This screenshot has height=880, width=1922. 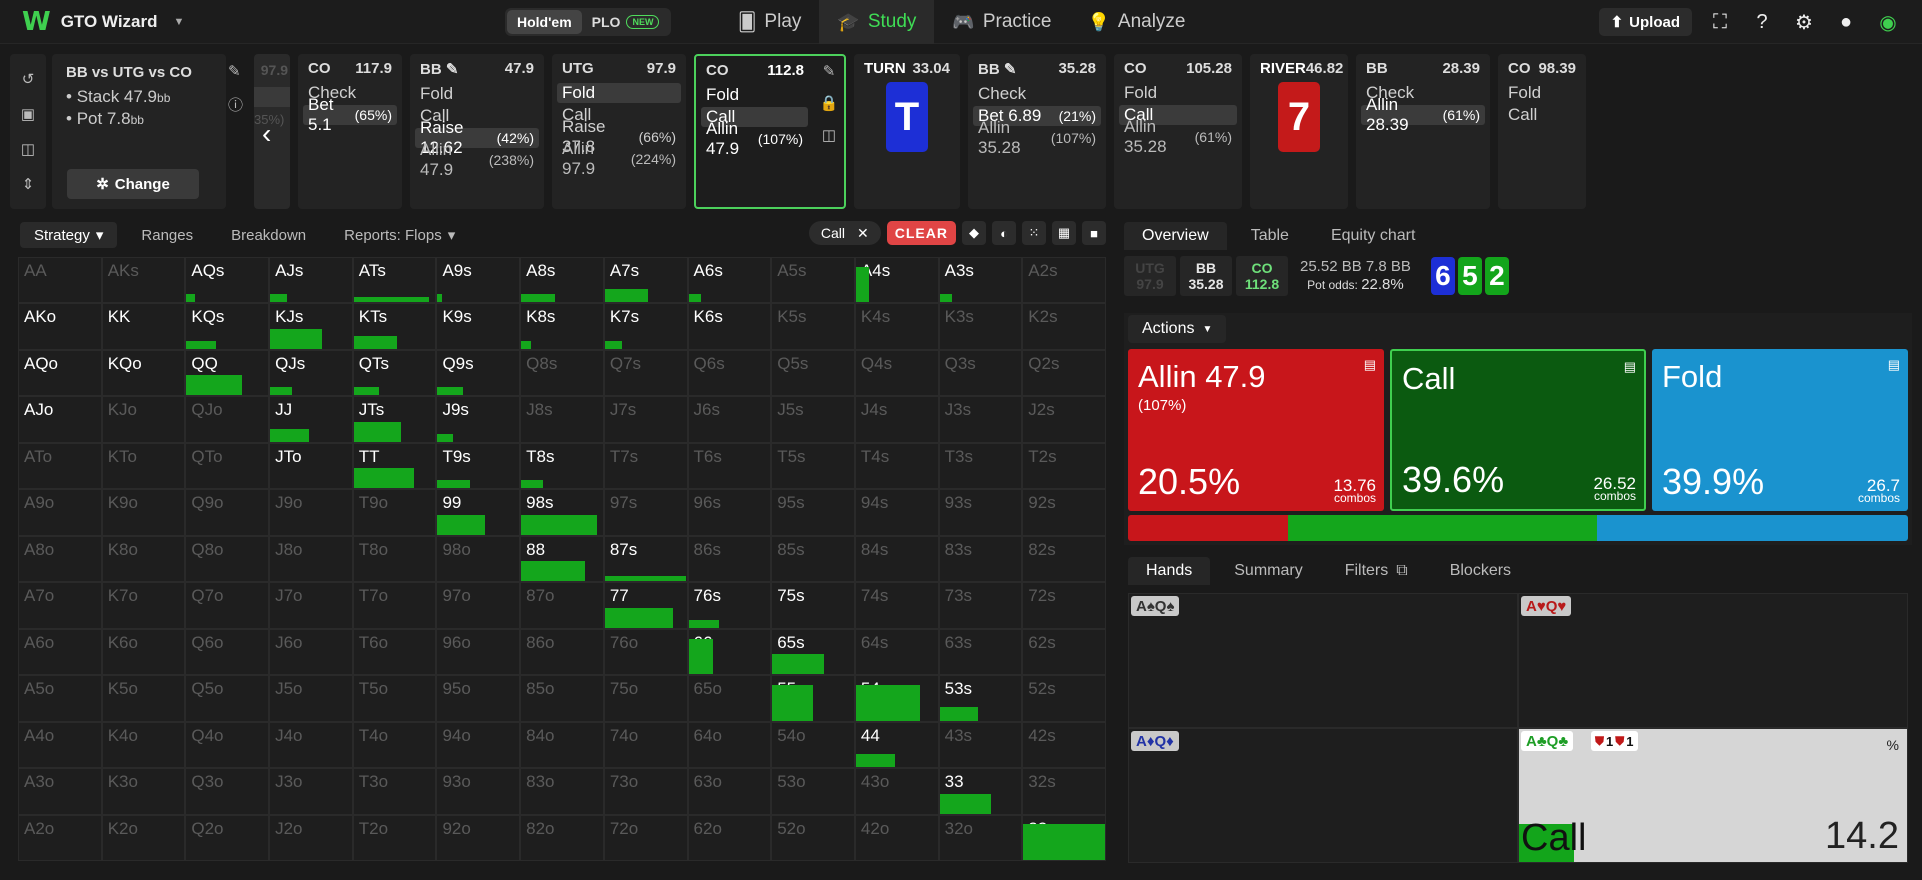 What do you see at coordinates (227, 837) in the screenshot?
I see `hand-cell: Q2o` at bounding box center [227, 837].